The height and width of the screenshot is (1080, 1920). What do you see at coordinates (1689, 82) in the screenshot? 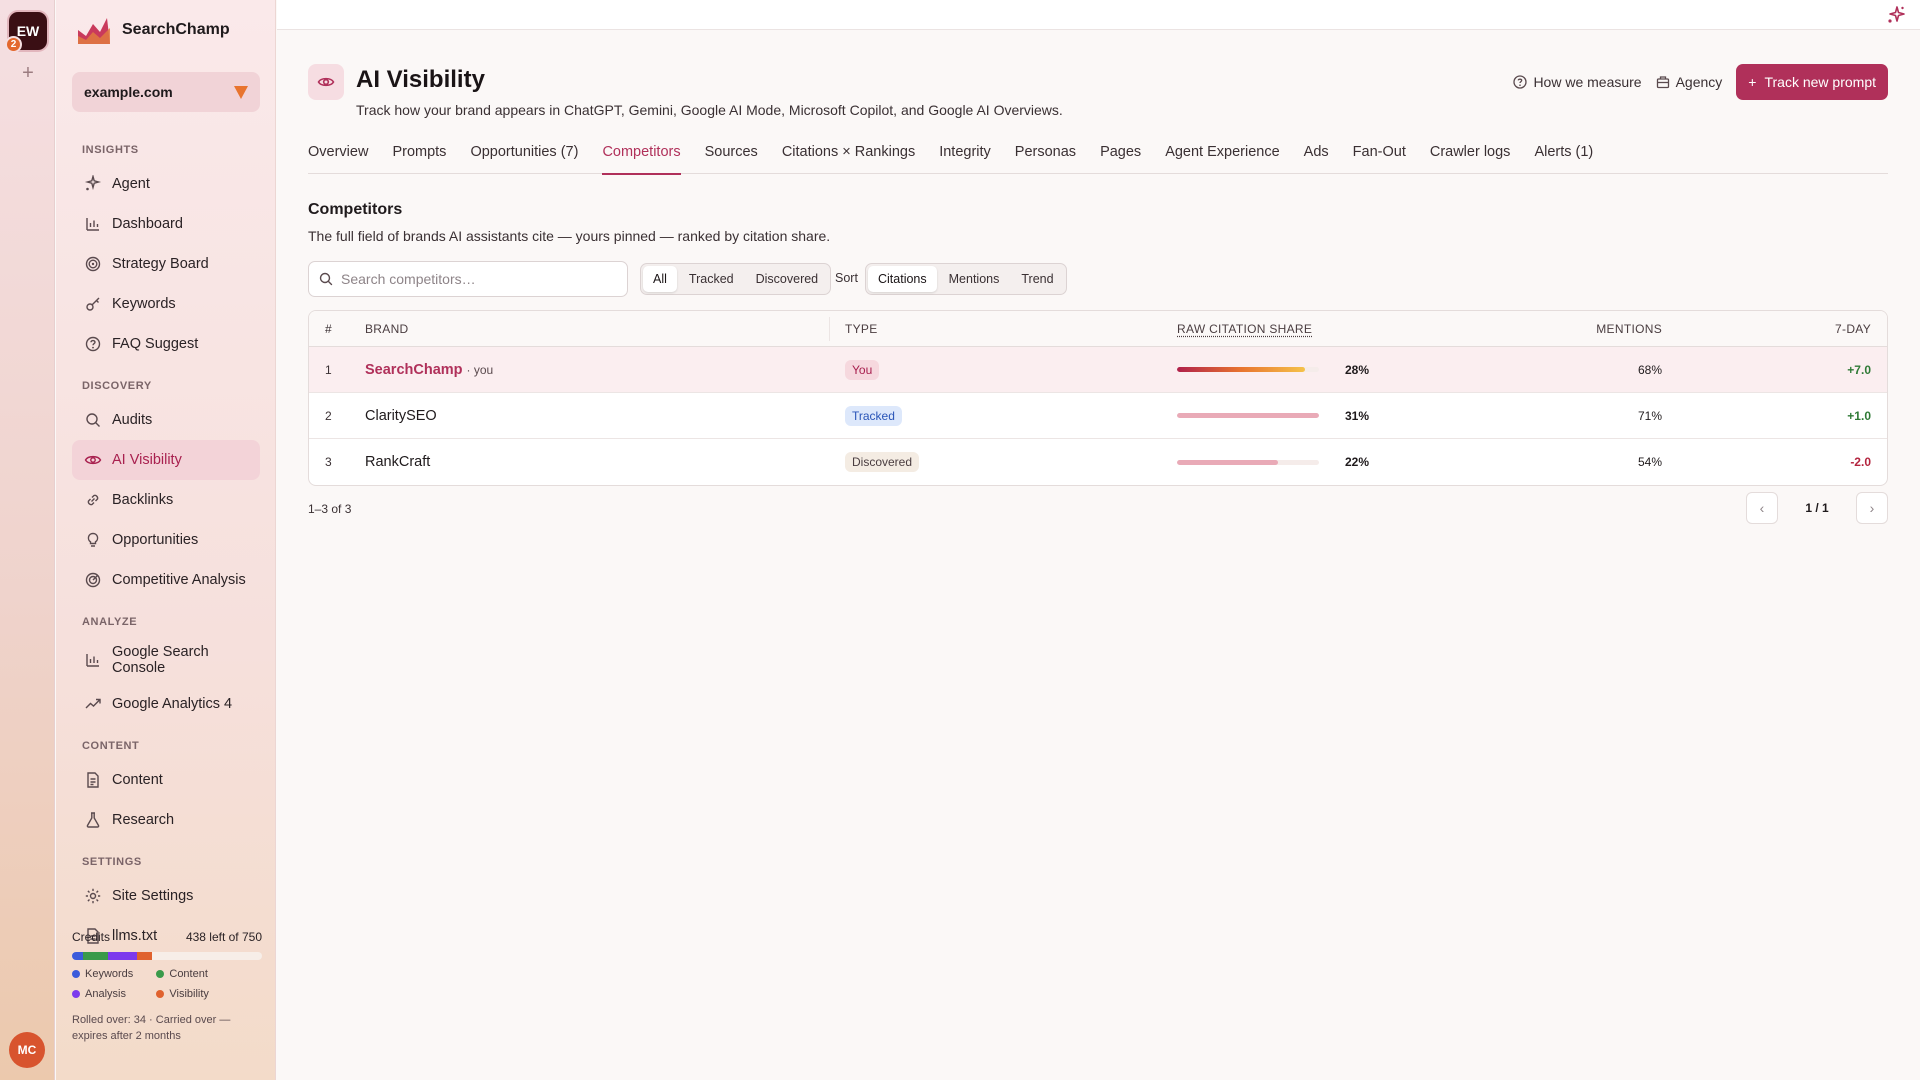
I see `agency-button: Agency` at bounding box center [1689, 82].